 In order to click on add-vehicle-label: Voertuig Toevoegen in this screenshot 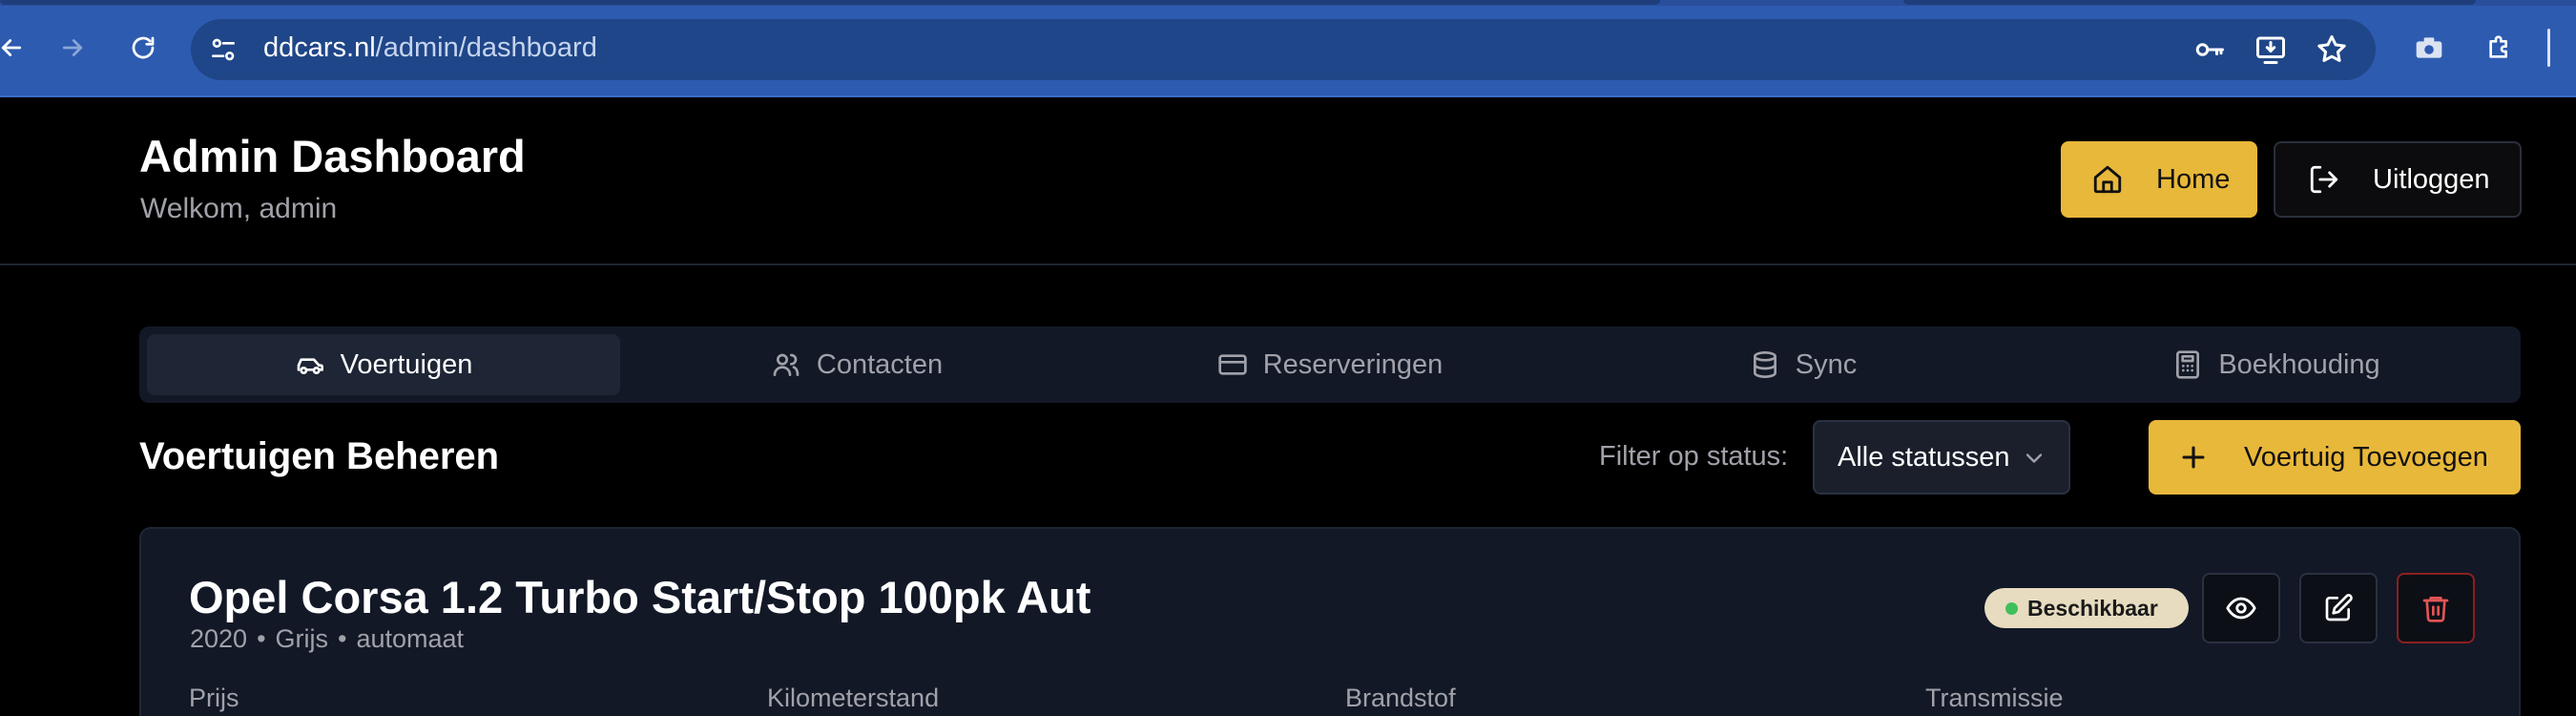, I will do `click(2366, 457)`.